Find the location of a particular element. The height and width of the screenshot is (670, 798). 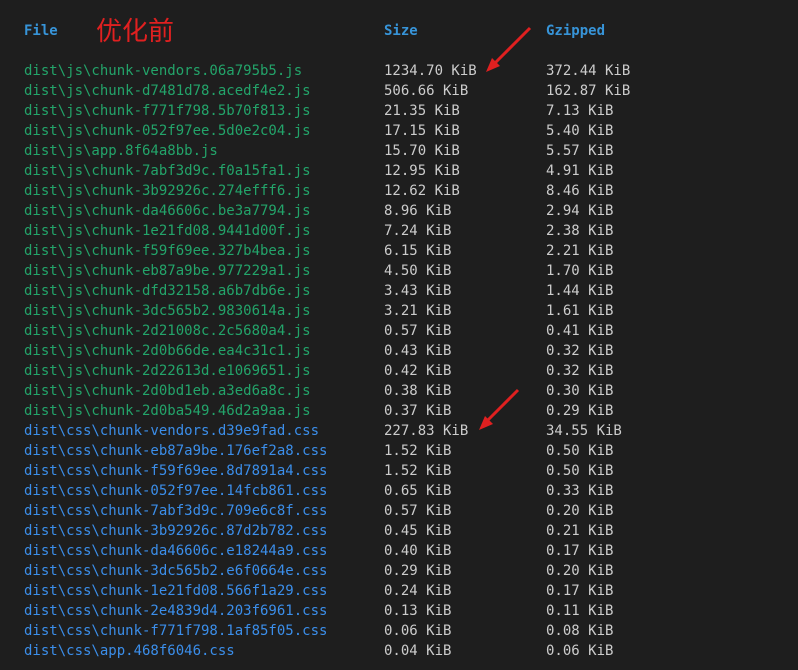

file-gzipped-size: 0.33 KiB is located at coordinates (580, 491).